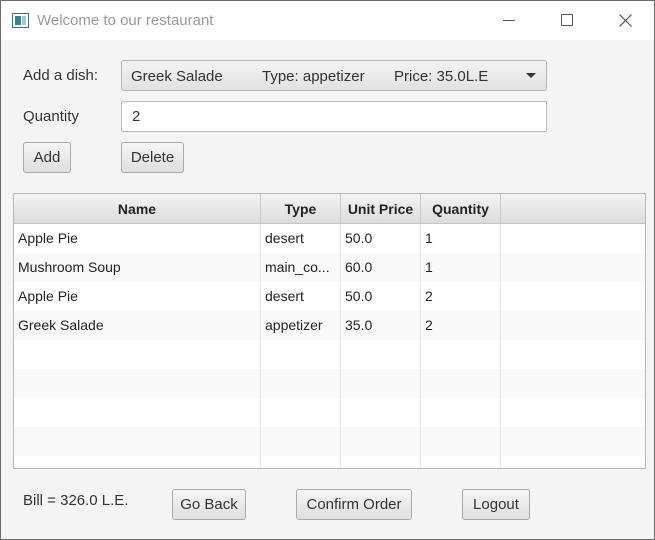 The height and width of the screenshot is (540, 655). Describe the element at coordinates (76, 500) in the screenshot. I see `bill-total: Bill = 326.0 L.E.` at that location.